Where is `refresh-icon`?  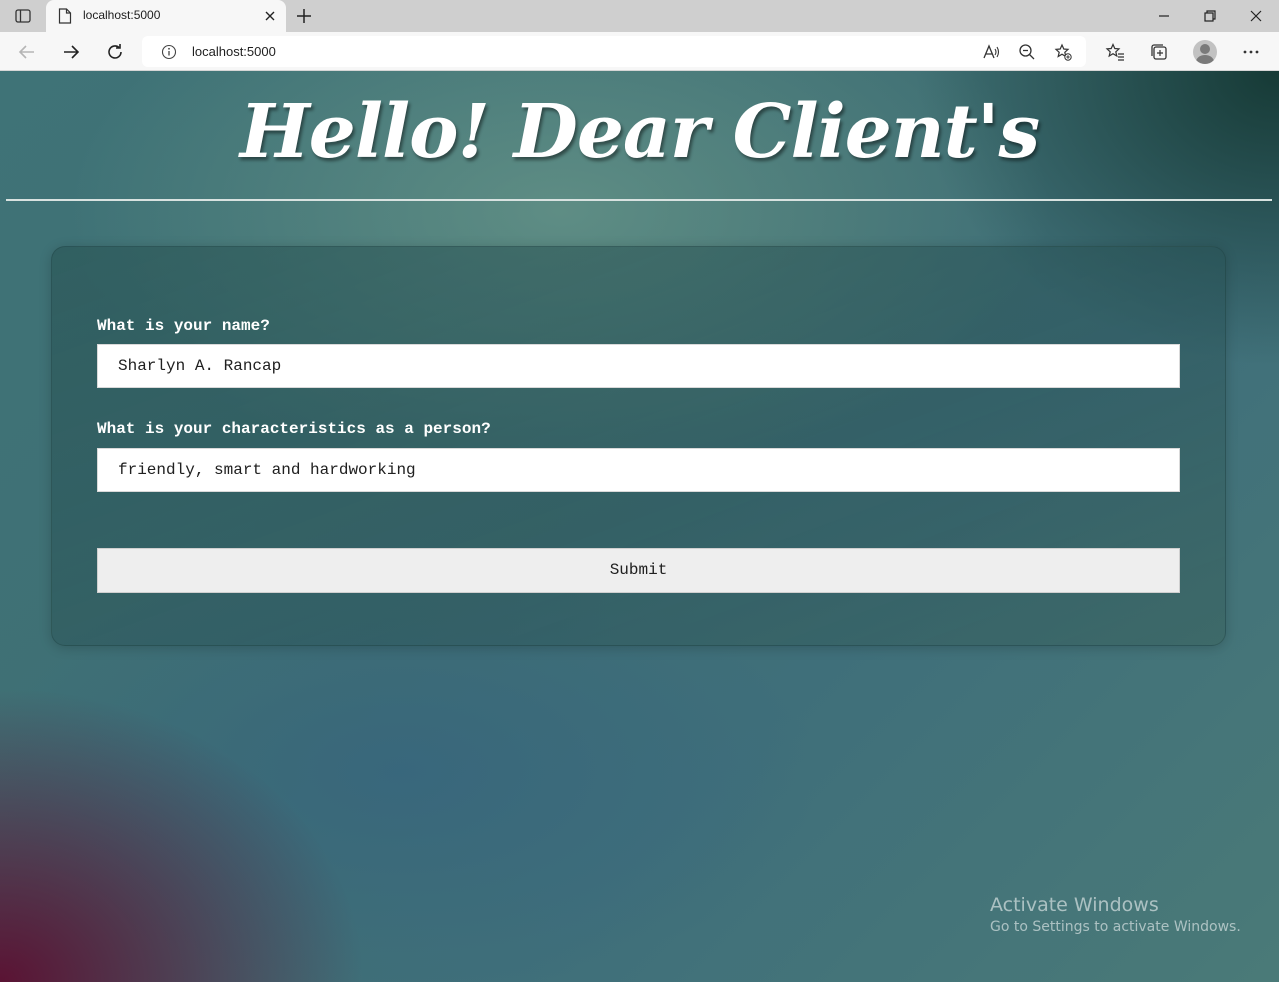
refresh-icon is located at coordinates (115, 52).